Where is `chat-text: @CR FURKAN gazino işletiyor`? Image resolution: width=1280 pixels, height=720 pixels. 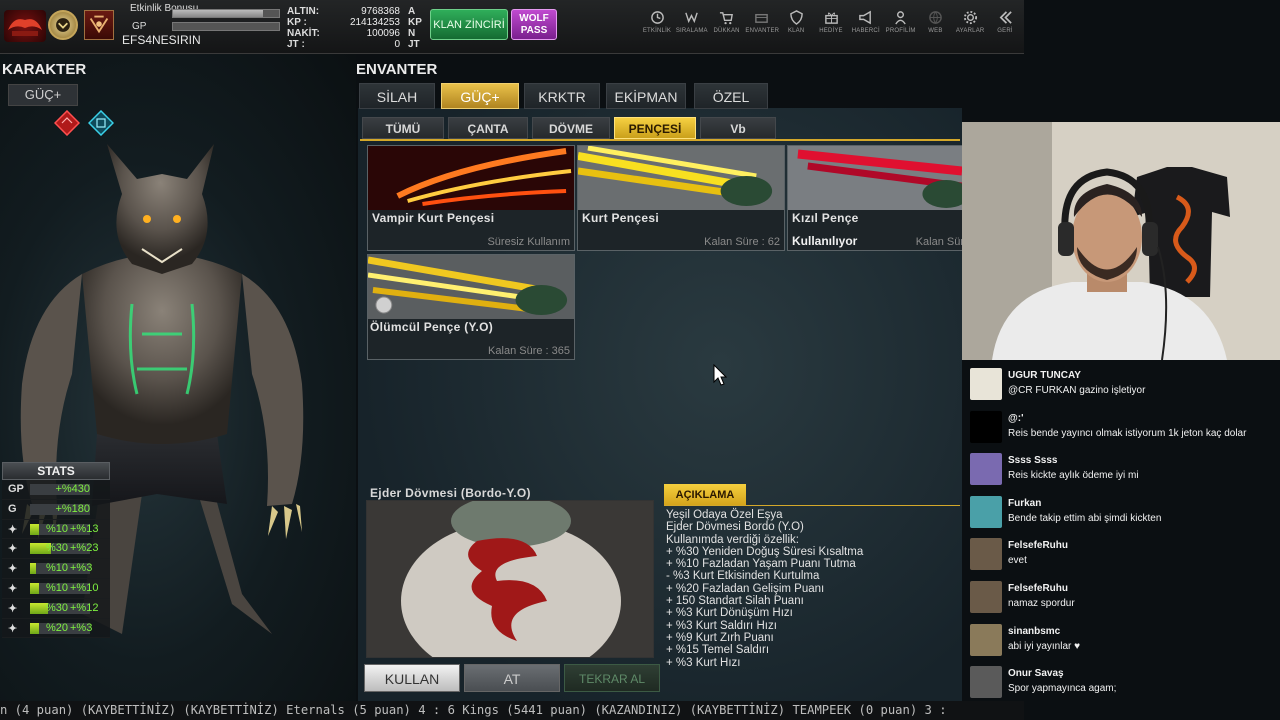
chat-text: @CR FURKAN gazino işletiyor is located at coordinates (1077, 390).